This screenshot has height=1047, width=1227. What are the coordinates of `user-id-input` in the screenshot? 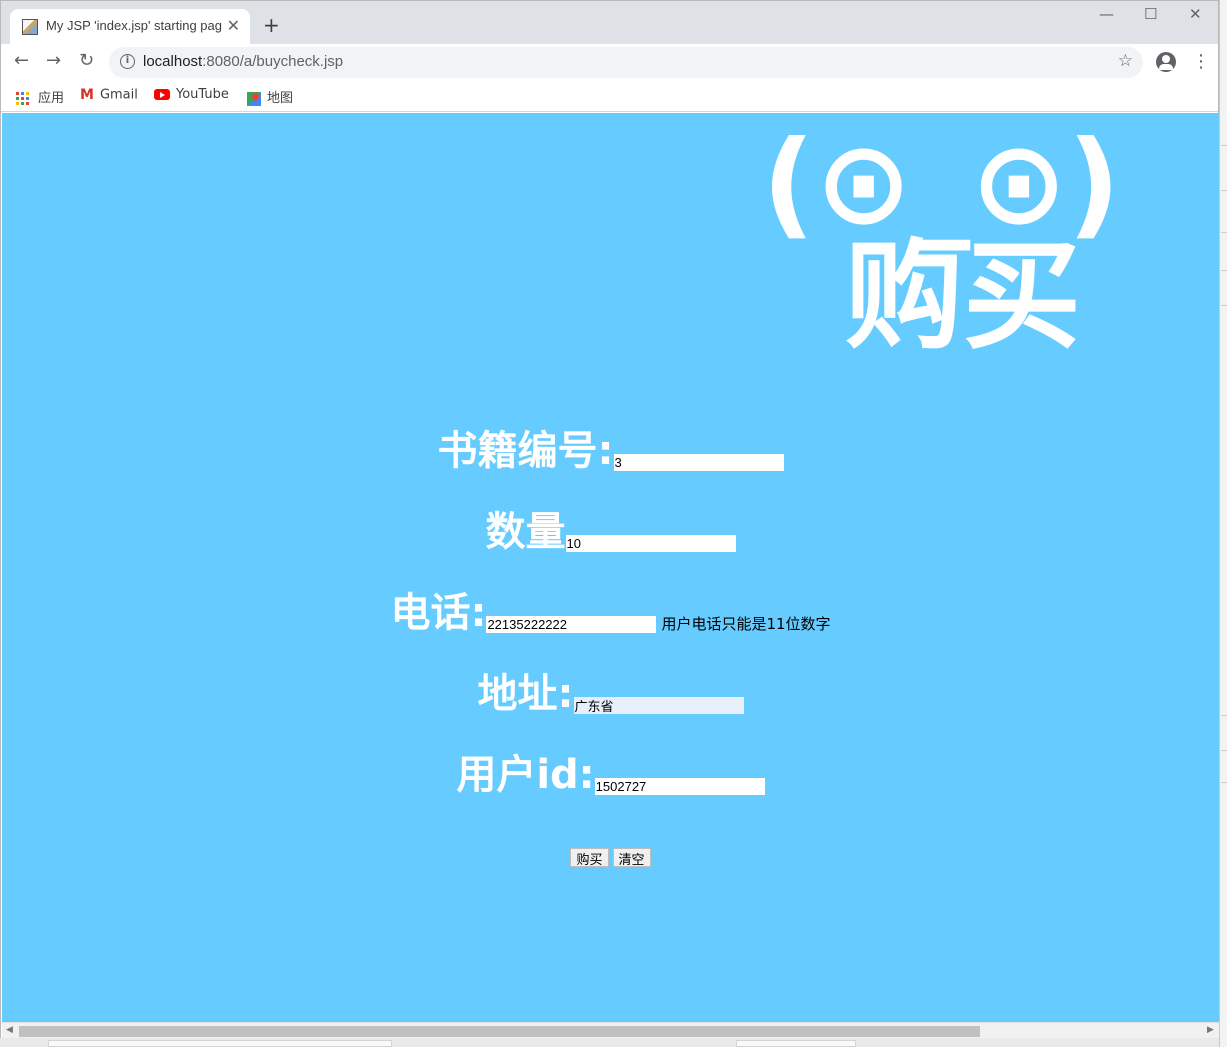 It's located at (679, 786).